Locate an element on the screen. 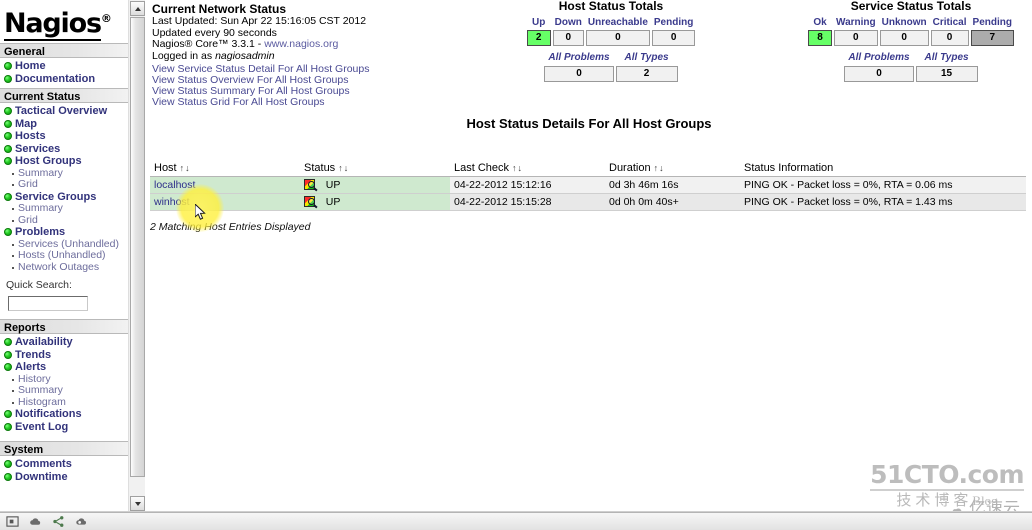  column-header-status: Status ↑↓ is located at coordinates (375, 169).